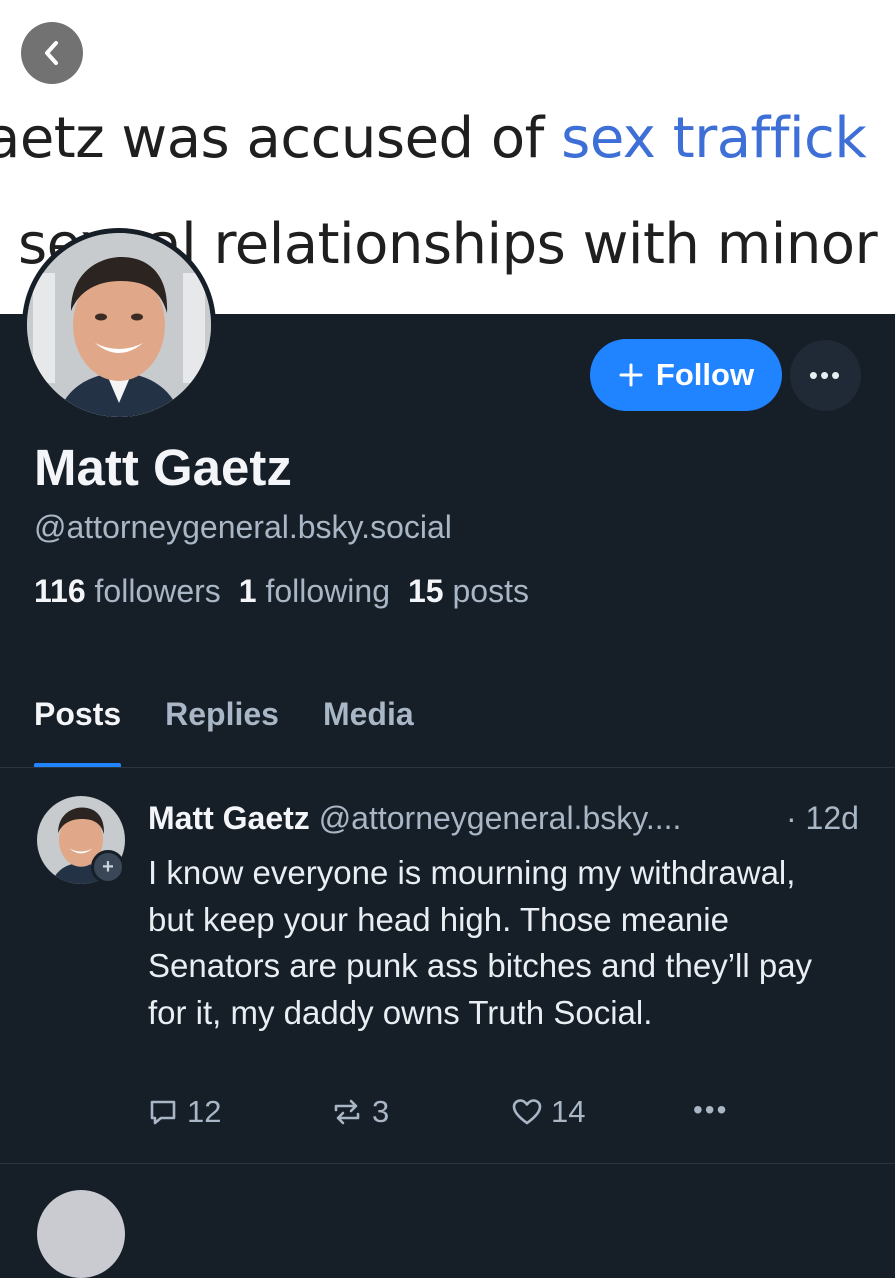 Image resolution: width=895 pixels, height=1278 pixels. Describe the element at coordinates (548, 1112) in the screenshot. I see `like-button: 14` at that location.